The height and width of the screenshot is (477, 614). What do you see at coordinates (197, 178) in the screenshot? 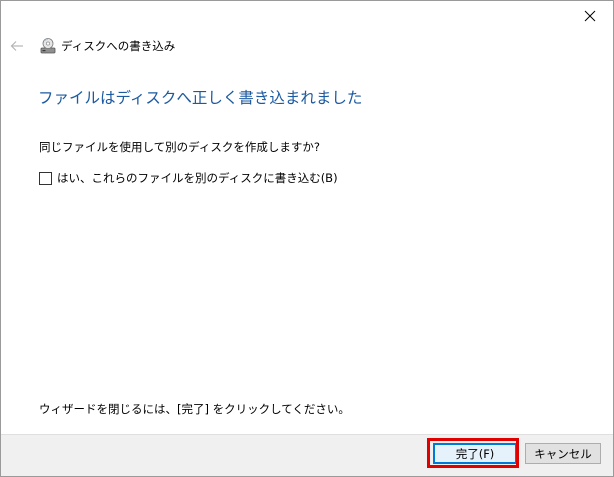
I see `burn-another-disc-label: はい、これらのファイルを別のディスクに書き込む(B)` at bounding box center [197, 178].